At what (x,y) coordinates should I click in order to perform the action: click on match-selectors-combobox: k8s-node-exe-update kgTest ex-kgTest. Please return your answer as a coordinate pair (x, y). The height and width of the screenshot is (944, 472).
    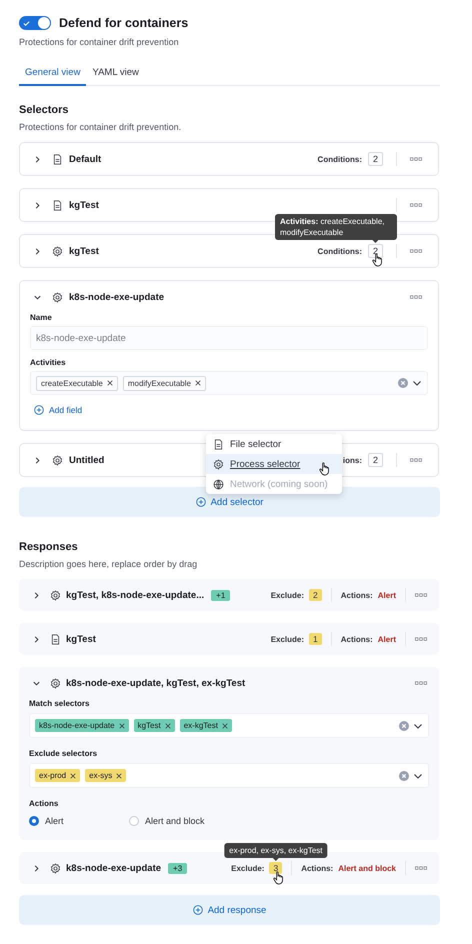
    Looking at the image, I should click on (229, 725).